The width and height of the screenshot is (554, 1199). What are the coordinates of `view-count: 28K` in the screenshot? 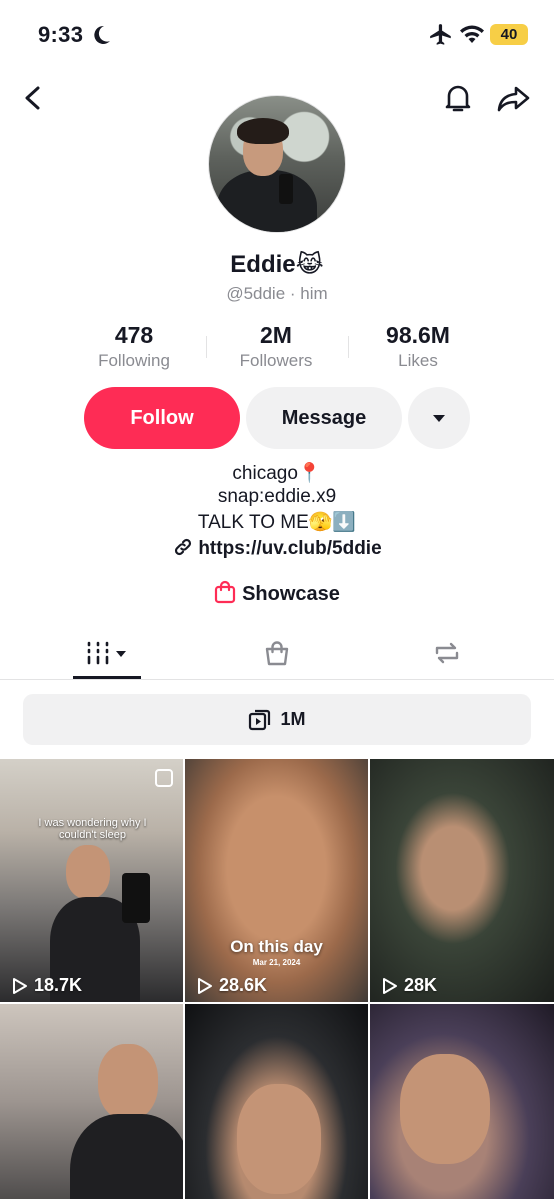 It's located at (408, 985).